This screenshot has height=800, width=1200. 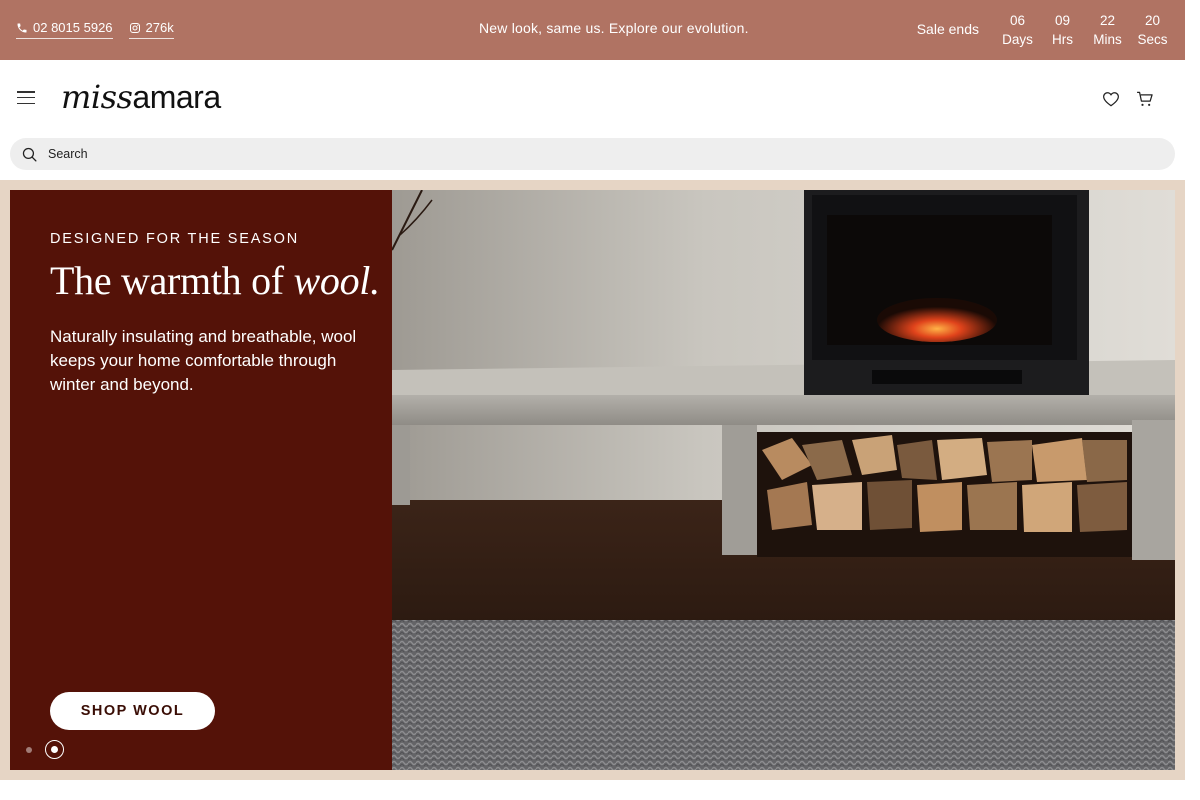 I want to click on instagram-icon, so click(x=134, y=27).